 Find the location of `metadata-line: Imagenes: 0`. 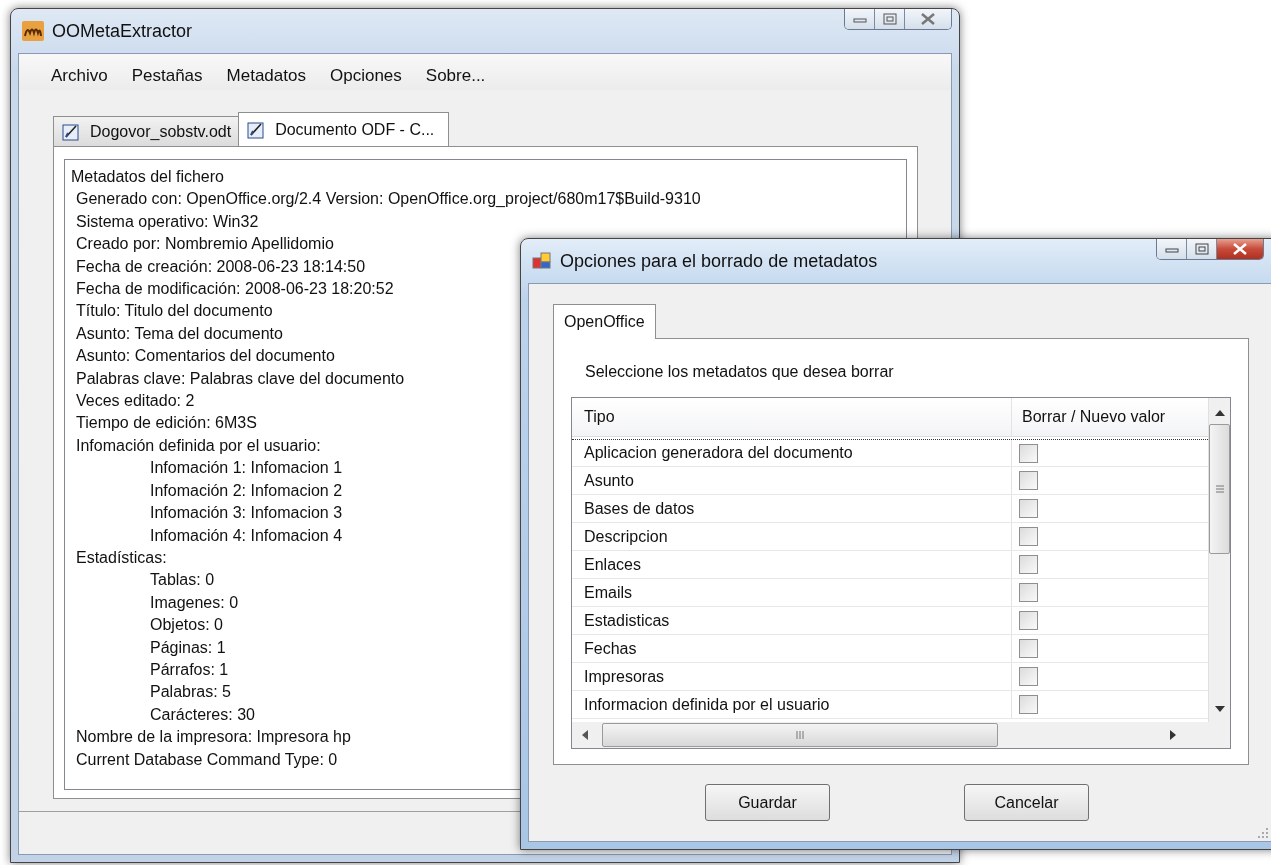

metadata-line: Imagenes: 0 is located at coordinates (194, 602).